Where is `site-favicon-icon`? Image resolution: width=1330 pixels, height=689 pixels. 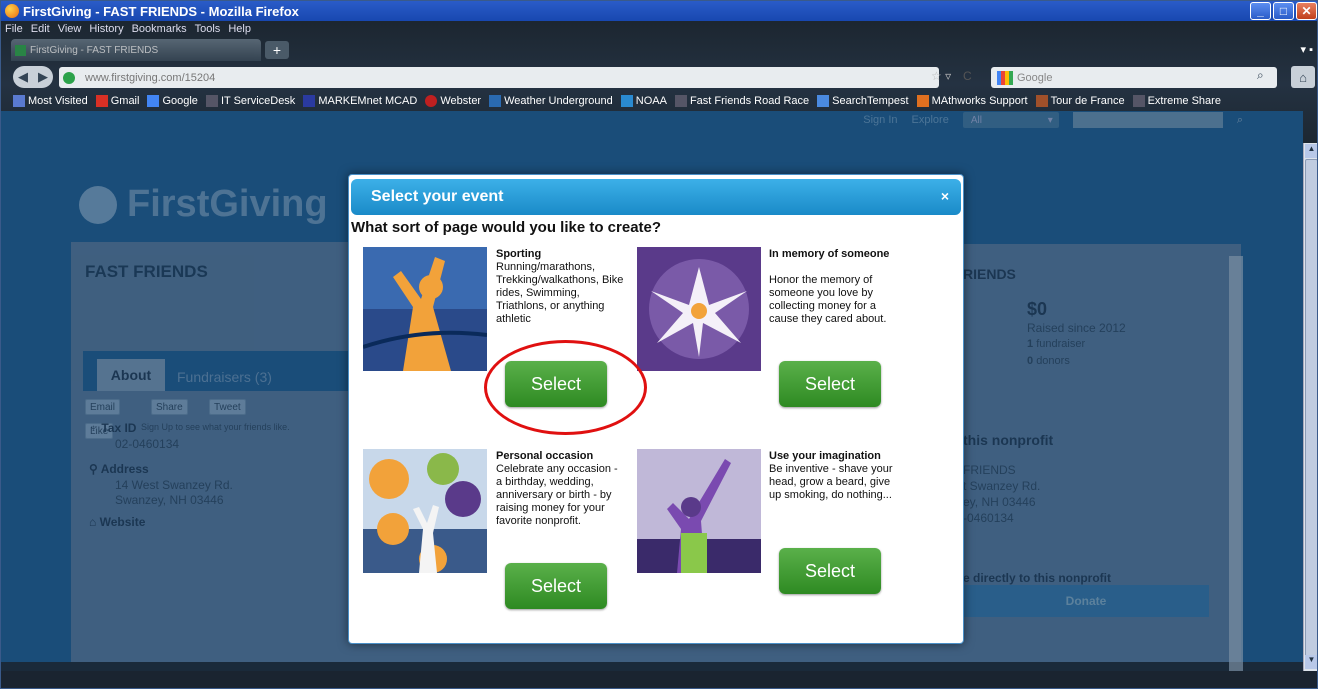 site-favicon-icon is located at coordinates (20, 50).